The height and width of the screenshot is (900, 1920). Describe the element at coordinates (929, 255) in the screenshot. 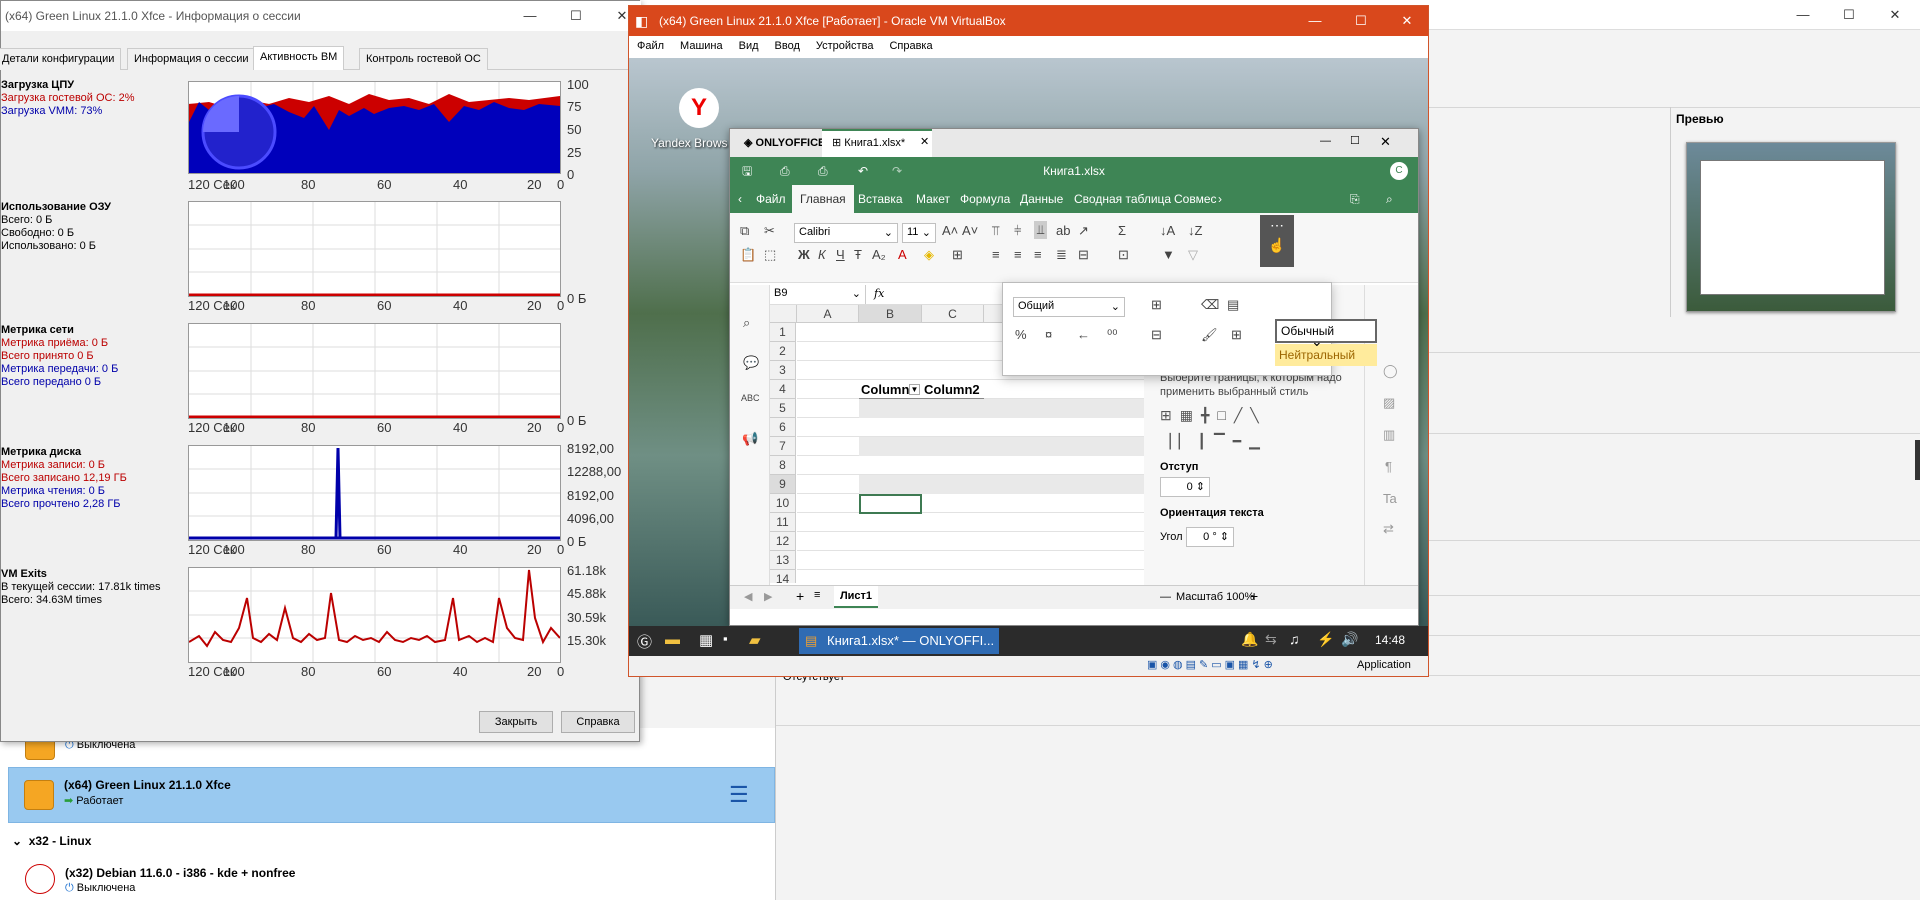

I see `fill-color-icon: ◈` at that location.